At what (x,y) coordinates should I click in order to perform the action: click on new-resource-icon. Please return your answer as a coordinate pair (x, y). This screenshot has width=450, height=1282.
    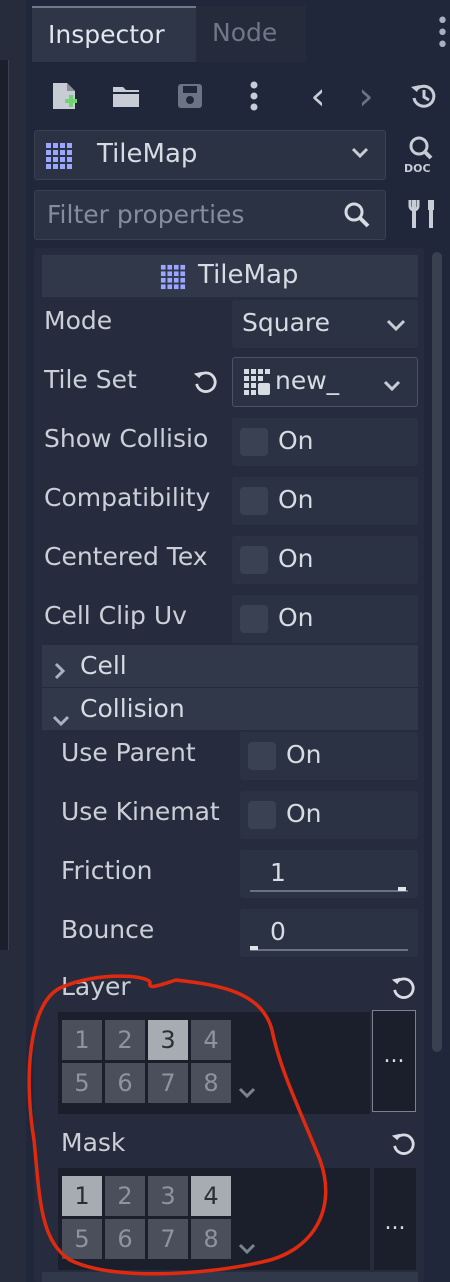
    Looking at the image, I should click on (64, 96).